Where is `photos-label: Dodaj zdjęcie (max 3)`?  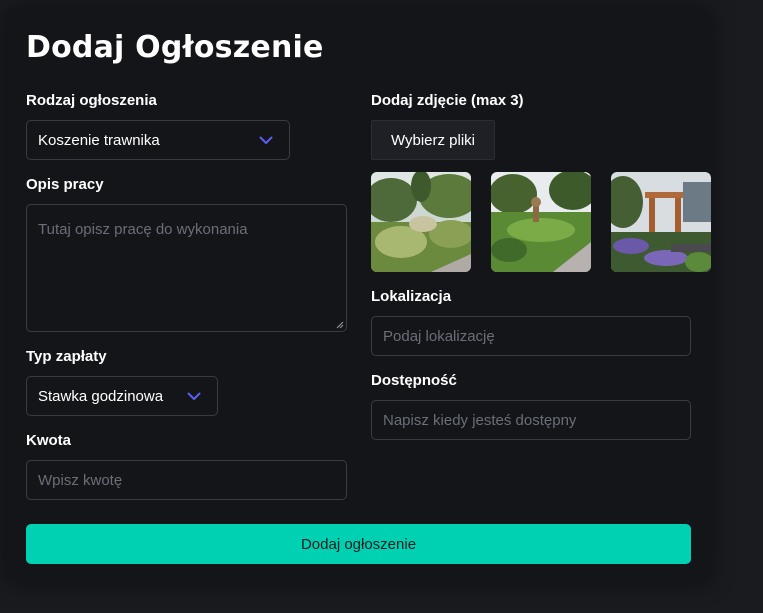 photos-label: Dodaj zdjęcie (max 3) is located at coordinates (447, 100).